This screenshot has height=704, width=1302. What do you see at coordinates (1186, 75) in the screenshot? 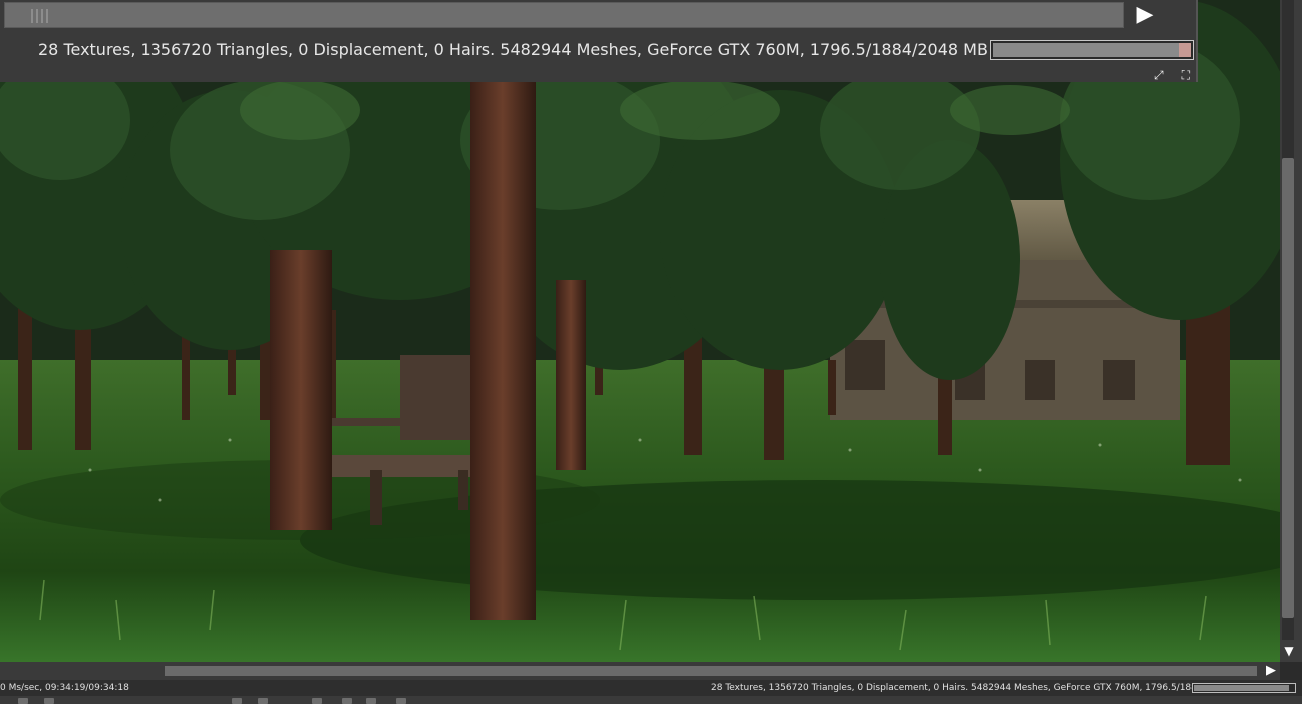
I see `maximize-icon: ⛶` at bounding box center [1186, 75].